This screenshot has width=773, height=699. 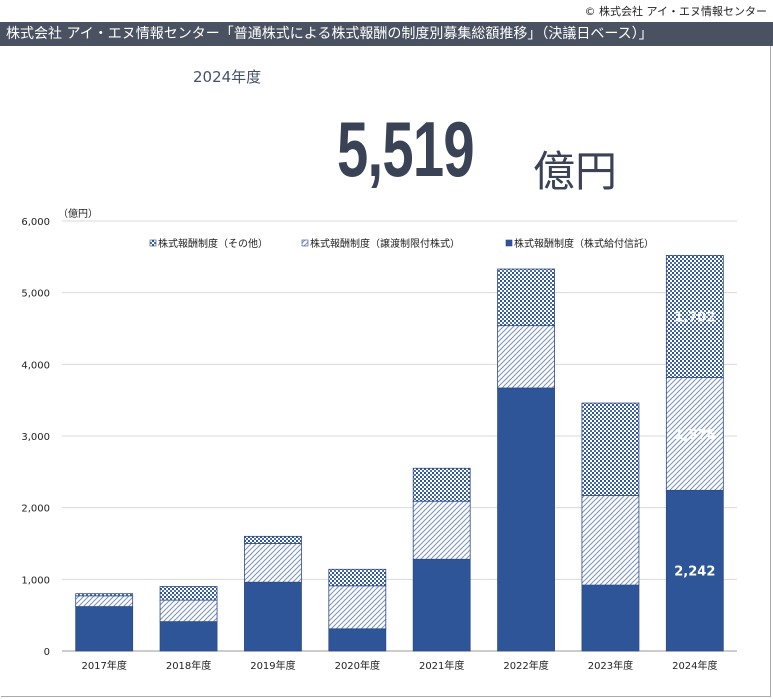 I want to click on data-label: 2,242, so click(x=694, y=572).